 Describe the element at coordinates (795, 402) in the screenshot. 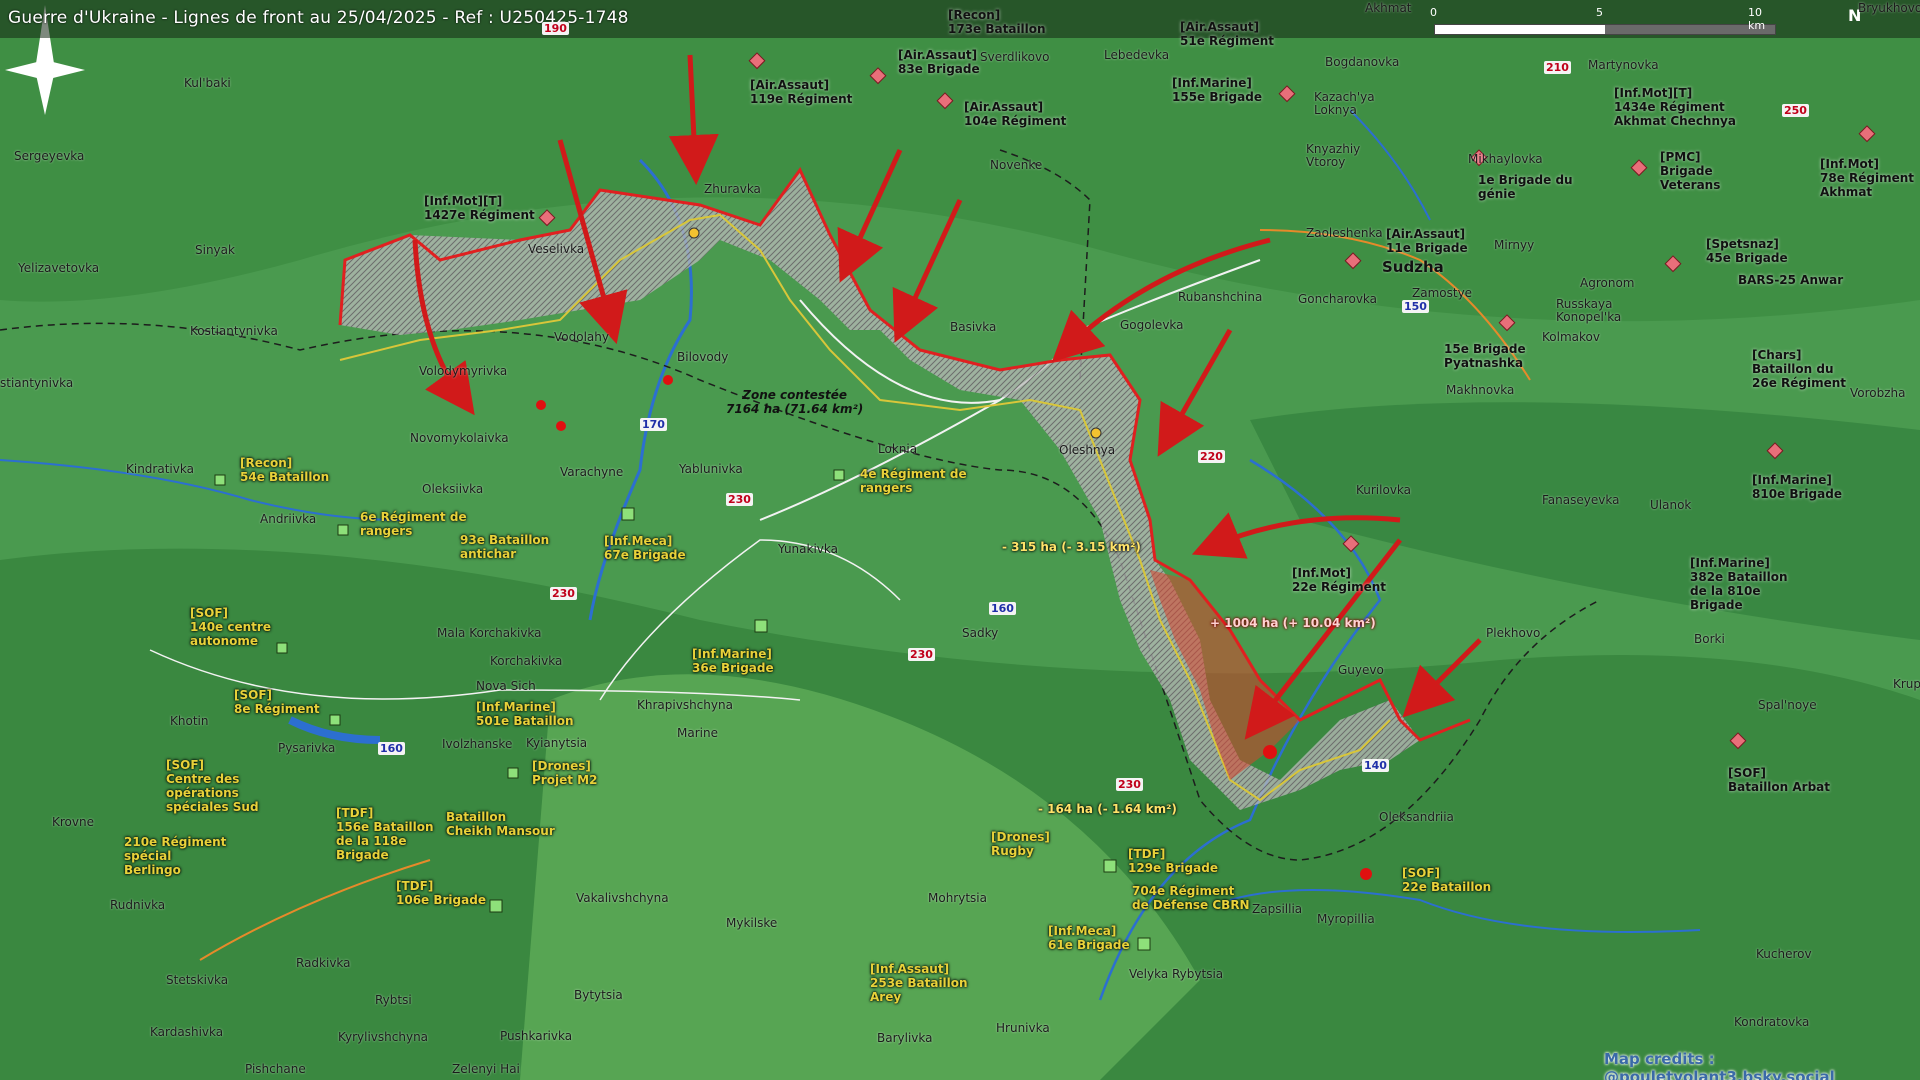

I see `contested-zone-label: Zone contestée 7164 ha (71.64 km²)` at that location.